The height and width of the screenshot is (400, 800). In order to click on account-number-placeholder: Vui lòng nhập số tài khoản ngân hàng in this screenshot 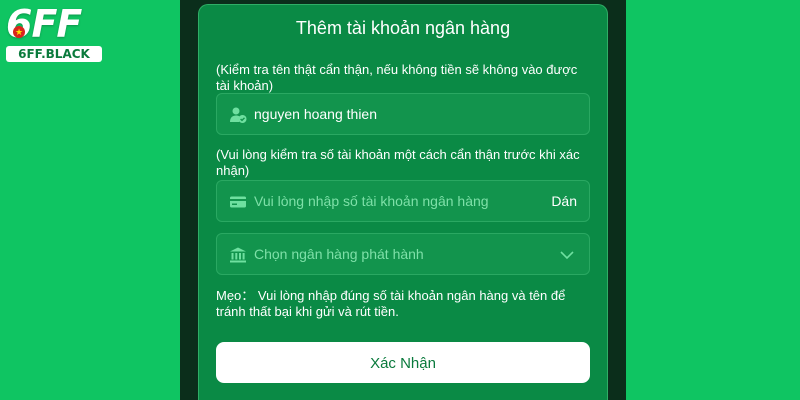, I will do `click(371, 201)`.